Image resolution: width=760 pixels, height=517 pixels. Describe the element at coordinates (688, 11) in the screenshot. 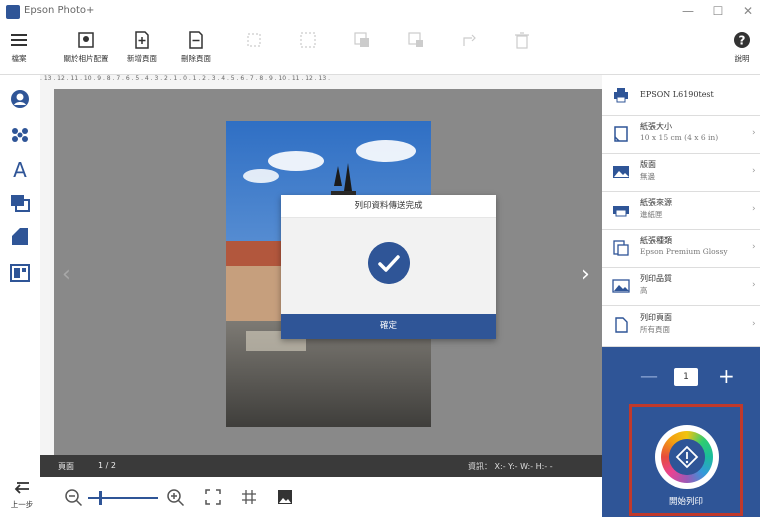

I see `minimize-button: —` at that location.